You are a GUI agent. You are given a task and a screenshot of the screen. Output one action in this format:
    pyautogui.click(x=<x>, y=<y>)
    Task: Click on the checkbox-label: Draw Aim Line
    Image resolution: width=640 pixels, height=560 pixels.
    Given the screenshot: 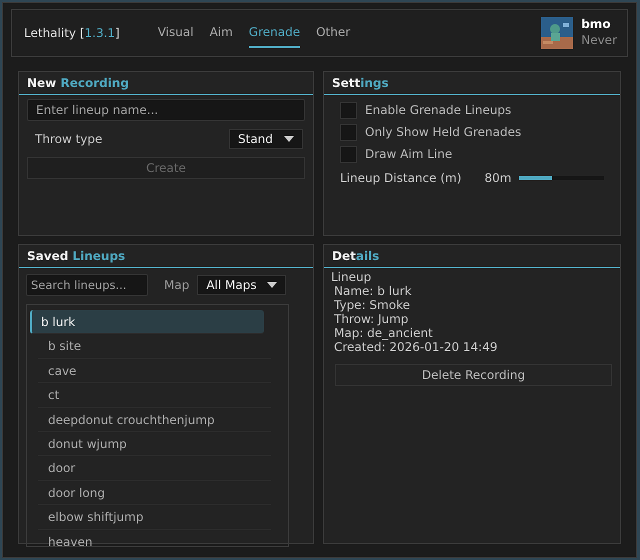 What is the action you would take?
    pyautogui.click(x=408, y=154)
    